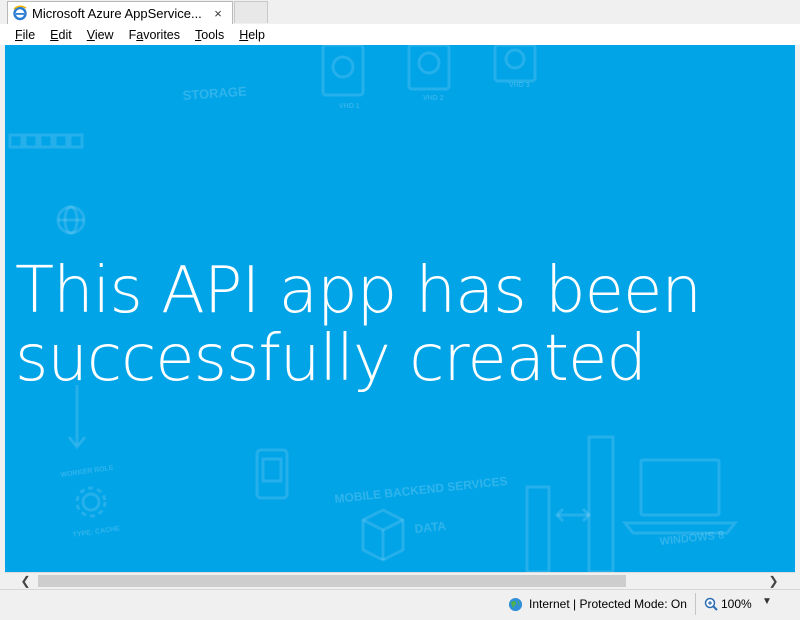  What do you see at coordinates (100, 35) in the screenshot?
I see `menu-view: View` at bounding box center [100, 35].